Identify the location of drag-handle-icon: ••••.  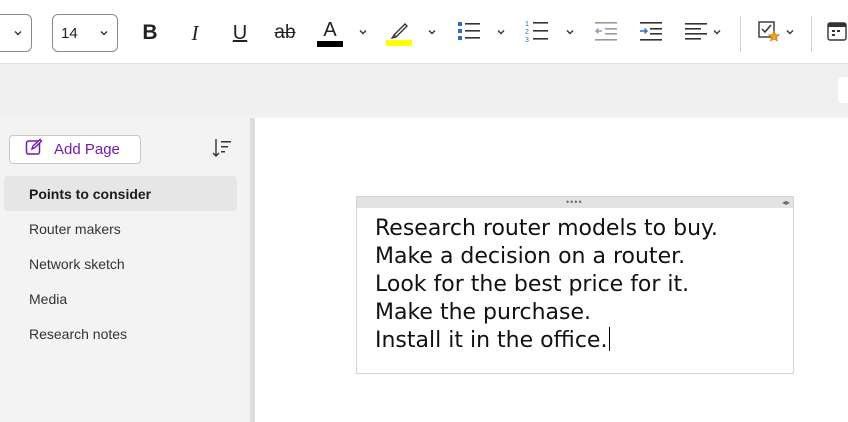
(574, 202).